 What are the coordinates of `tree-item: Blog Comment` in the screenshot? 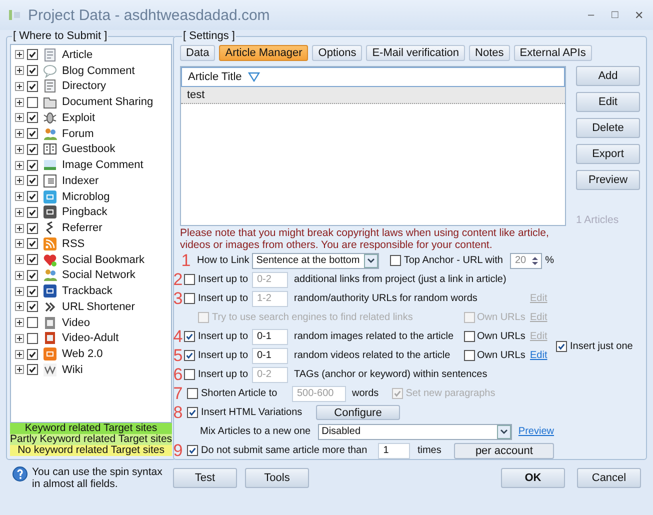 It's located at (98, 70).